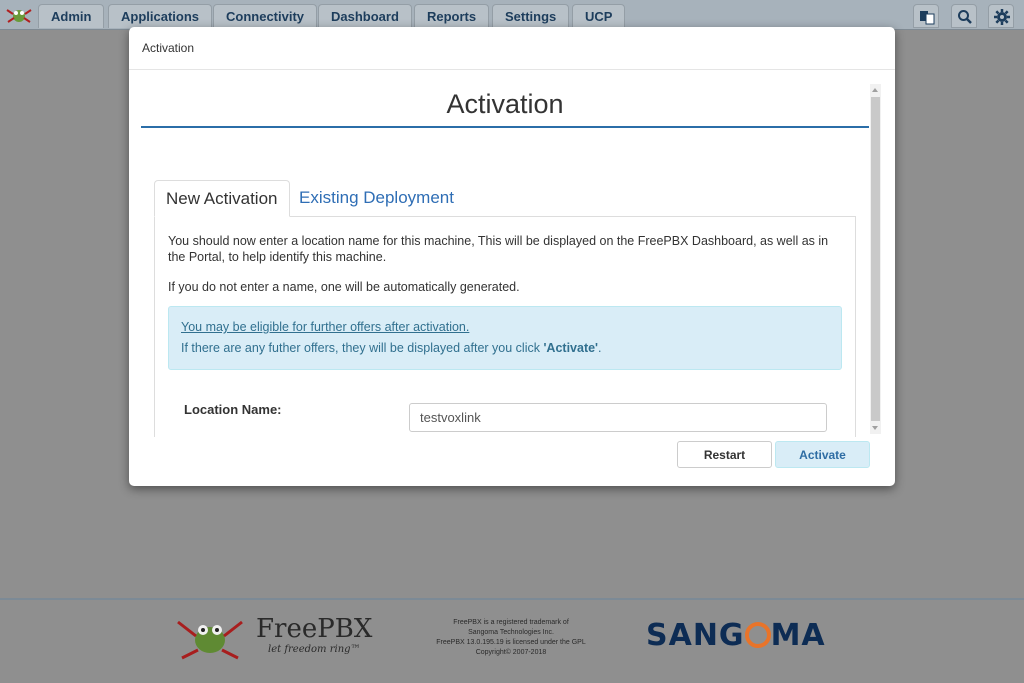 Image resolution: width=1024 pixels, height=683 pixels. Describe the element at coordinates (314, 649) in the screenshot. I see `freepbx-tagline: let freedom ring™` at that location.